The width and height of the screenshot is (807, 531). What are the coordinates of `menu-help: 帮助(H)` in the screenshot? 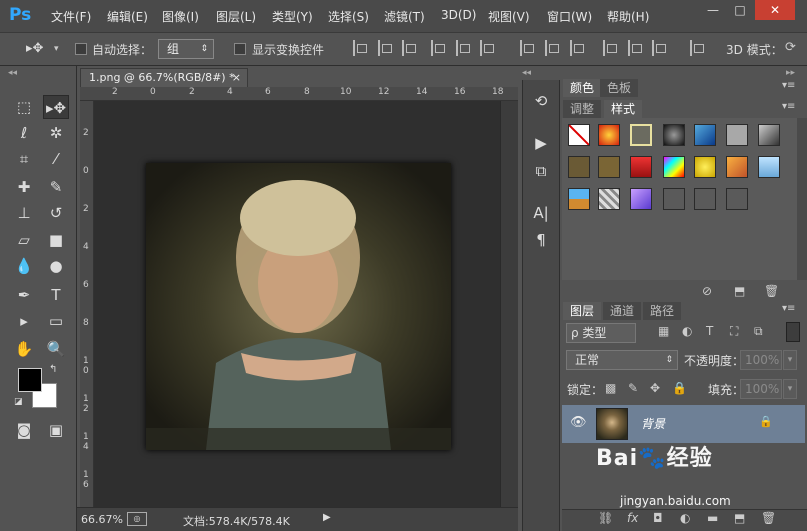 It's located at (628, 16).